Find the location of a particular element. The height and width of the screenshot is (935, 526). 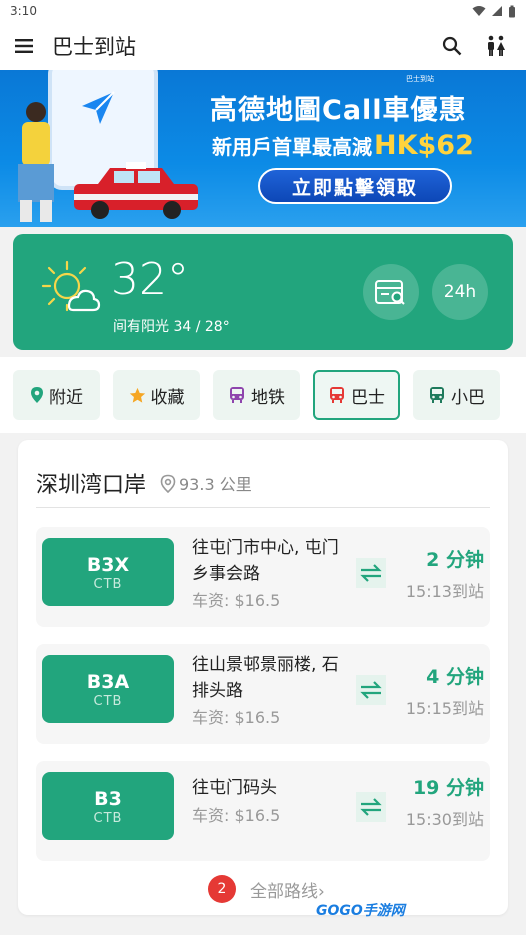

stop-distance: 93.3 公里 is located at coordinates (206, 483).